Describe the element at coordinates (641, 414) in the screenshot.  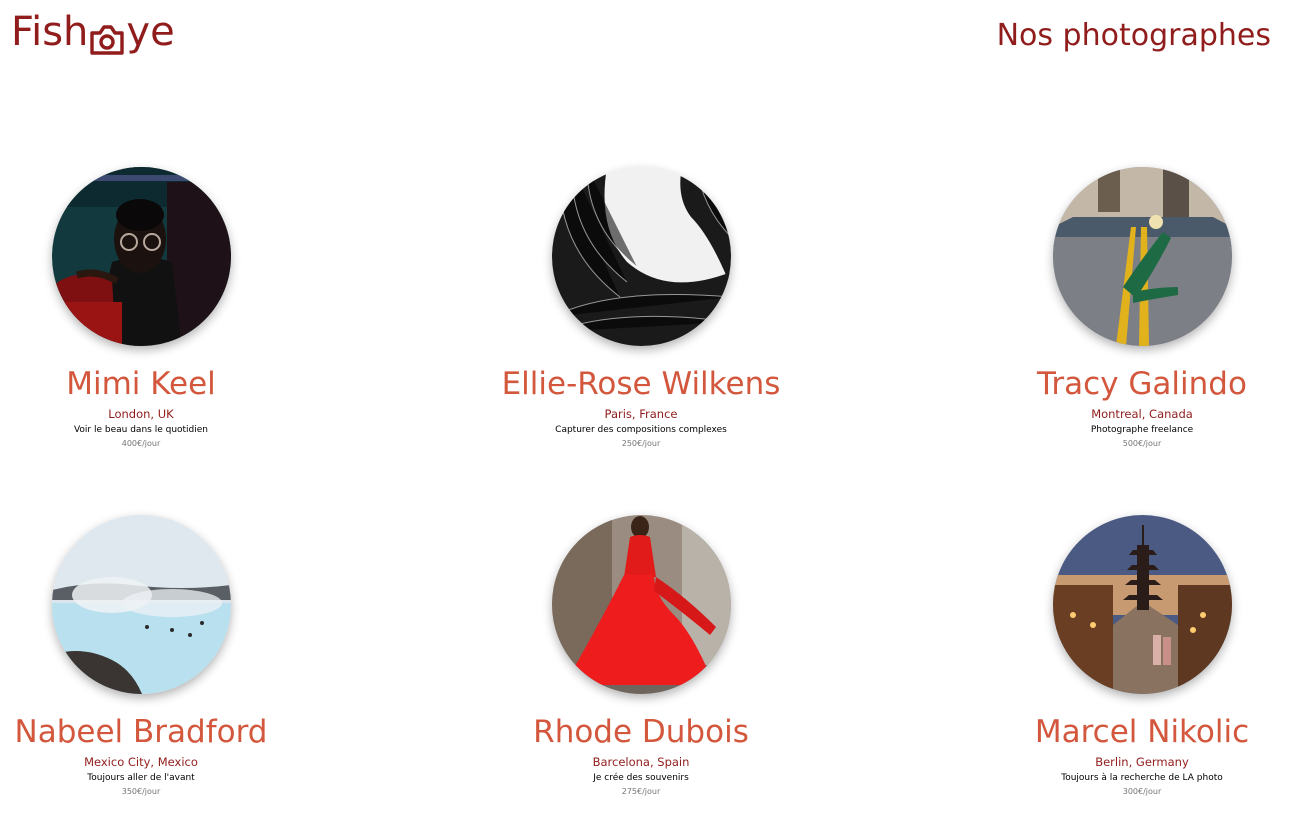
I see `photographer-location: Paris, France` at that location.